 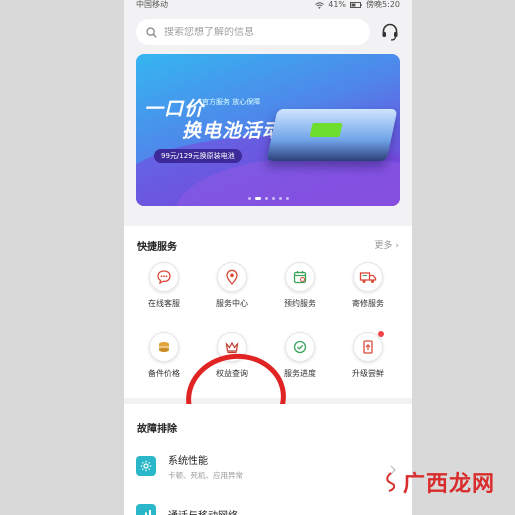 I want to click on battery-graphic, so click(x=326, y=130).